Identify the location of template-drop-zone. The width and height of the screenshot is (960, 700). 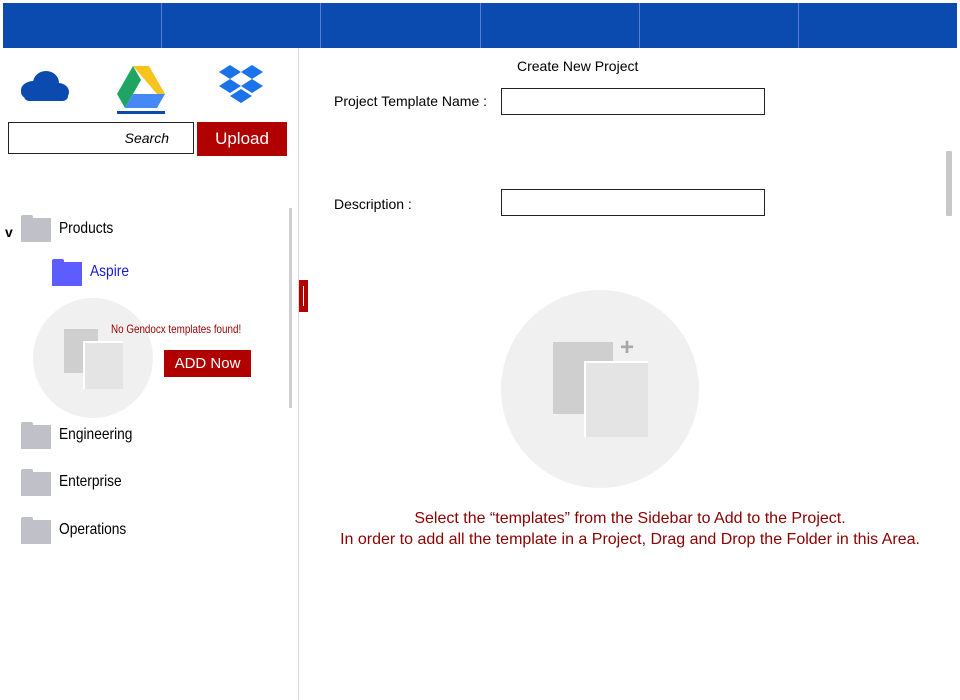
(600, 389).